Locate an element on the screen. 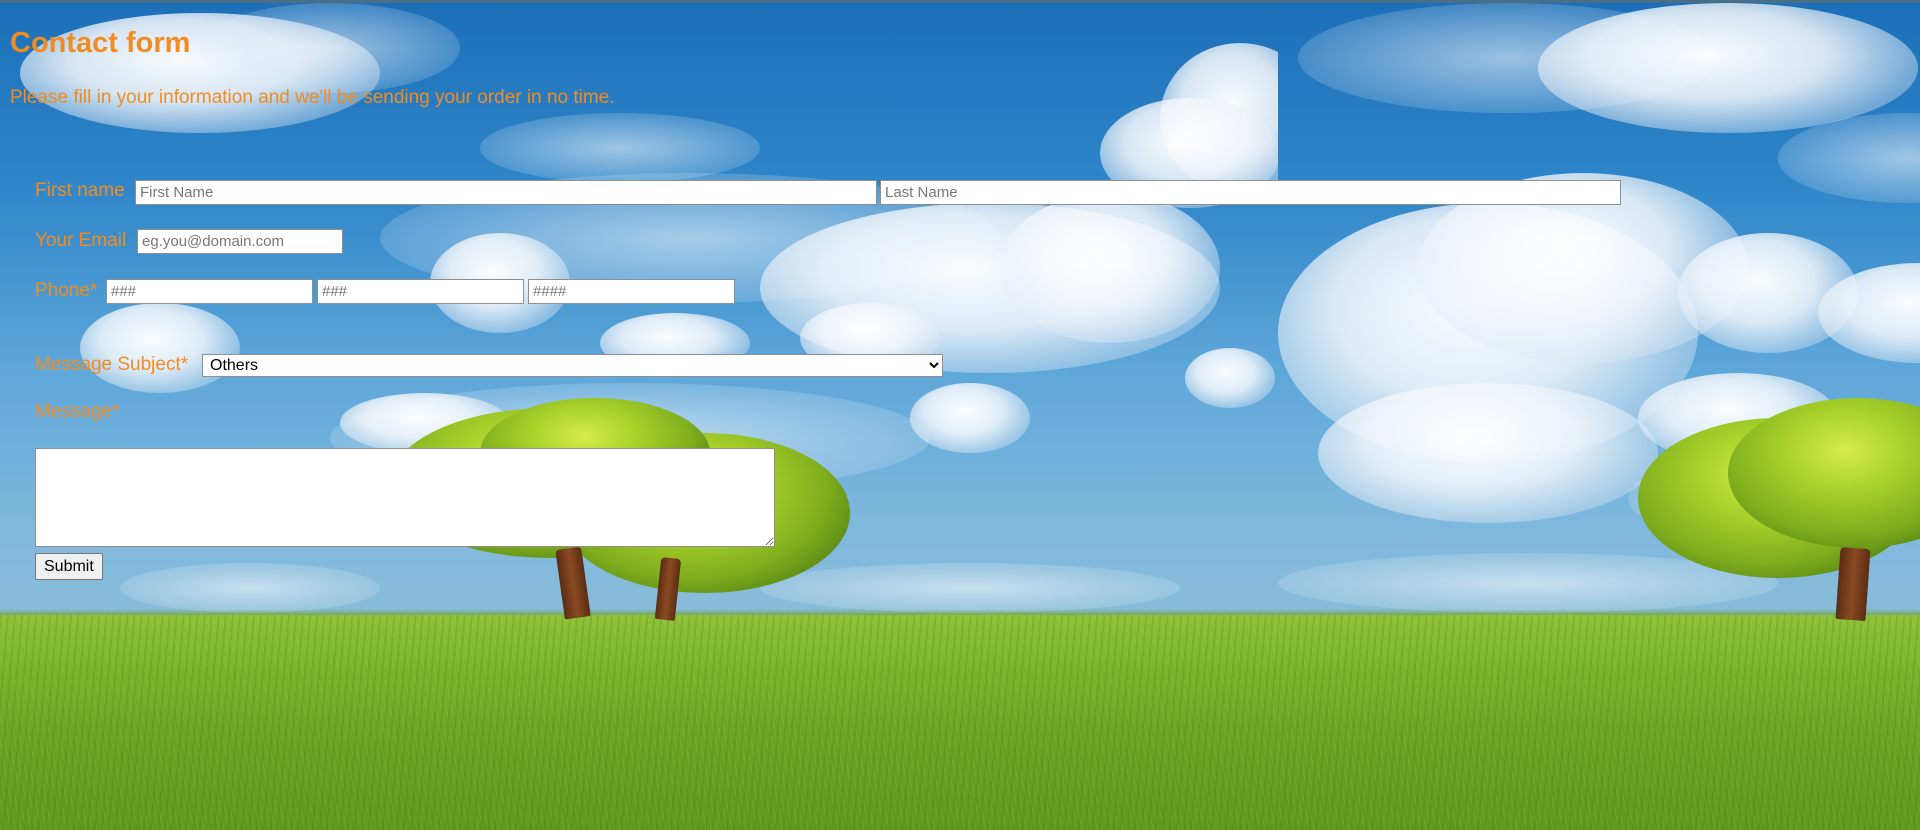 Image resolution: width=1920 pixels, height=830 pixels. email-label: Your Email is located at coordinates (81, 240).